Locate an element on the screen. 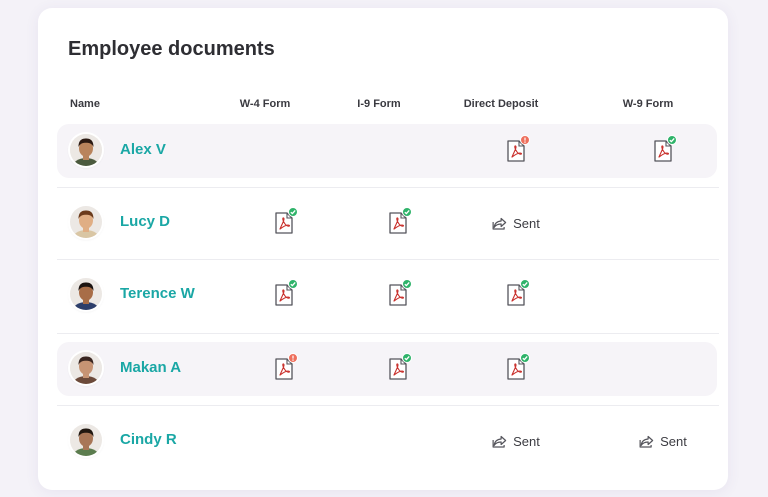  employee-name-link: Lucy D is located at coordinates (145, 221).